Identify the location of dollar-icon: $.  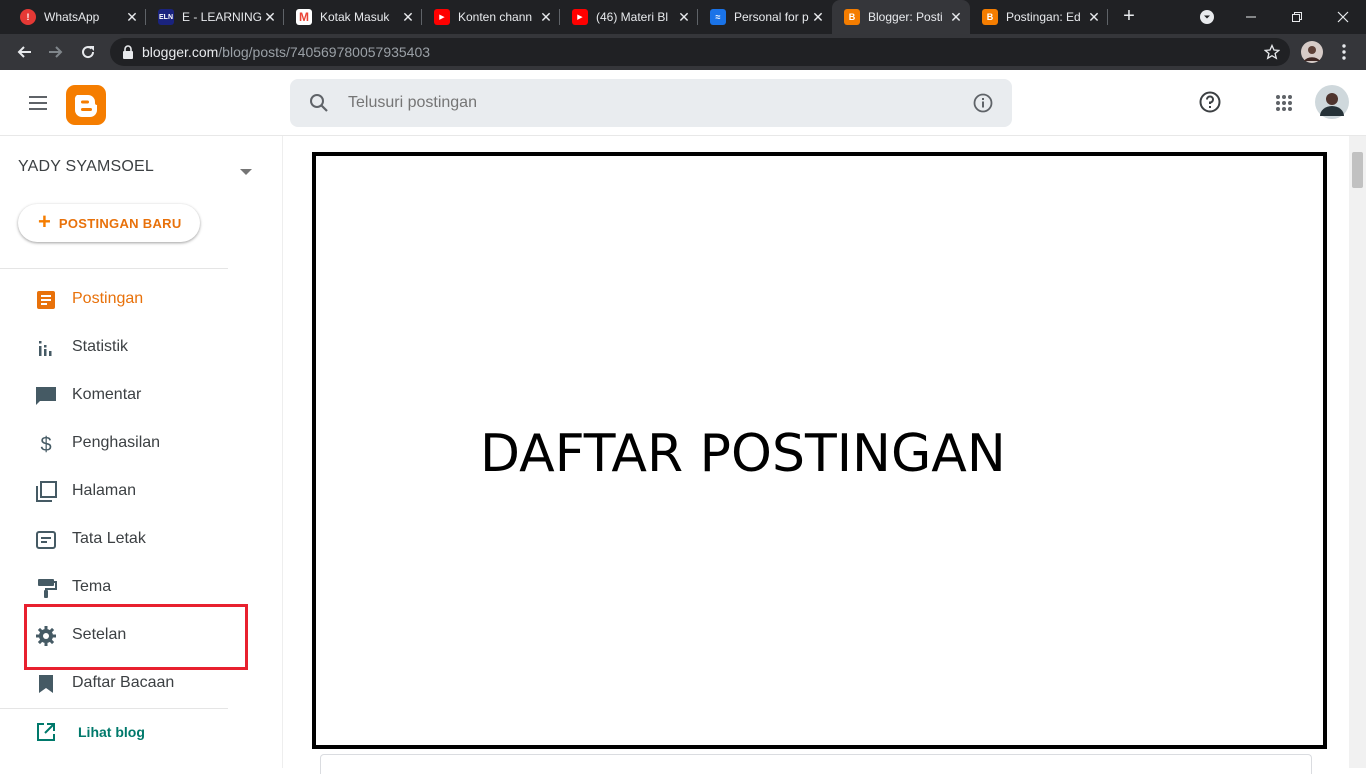
(45, 445).